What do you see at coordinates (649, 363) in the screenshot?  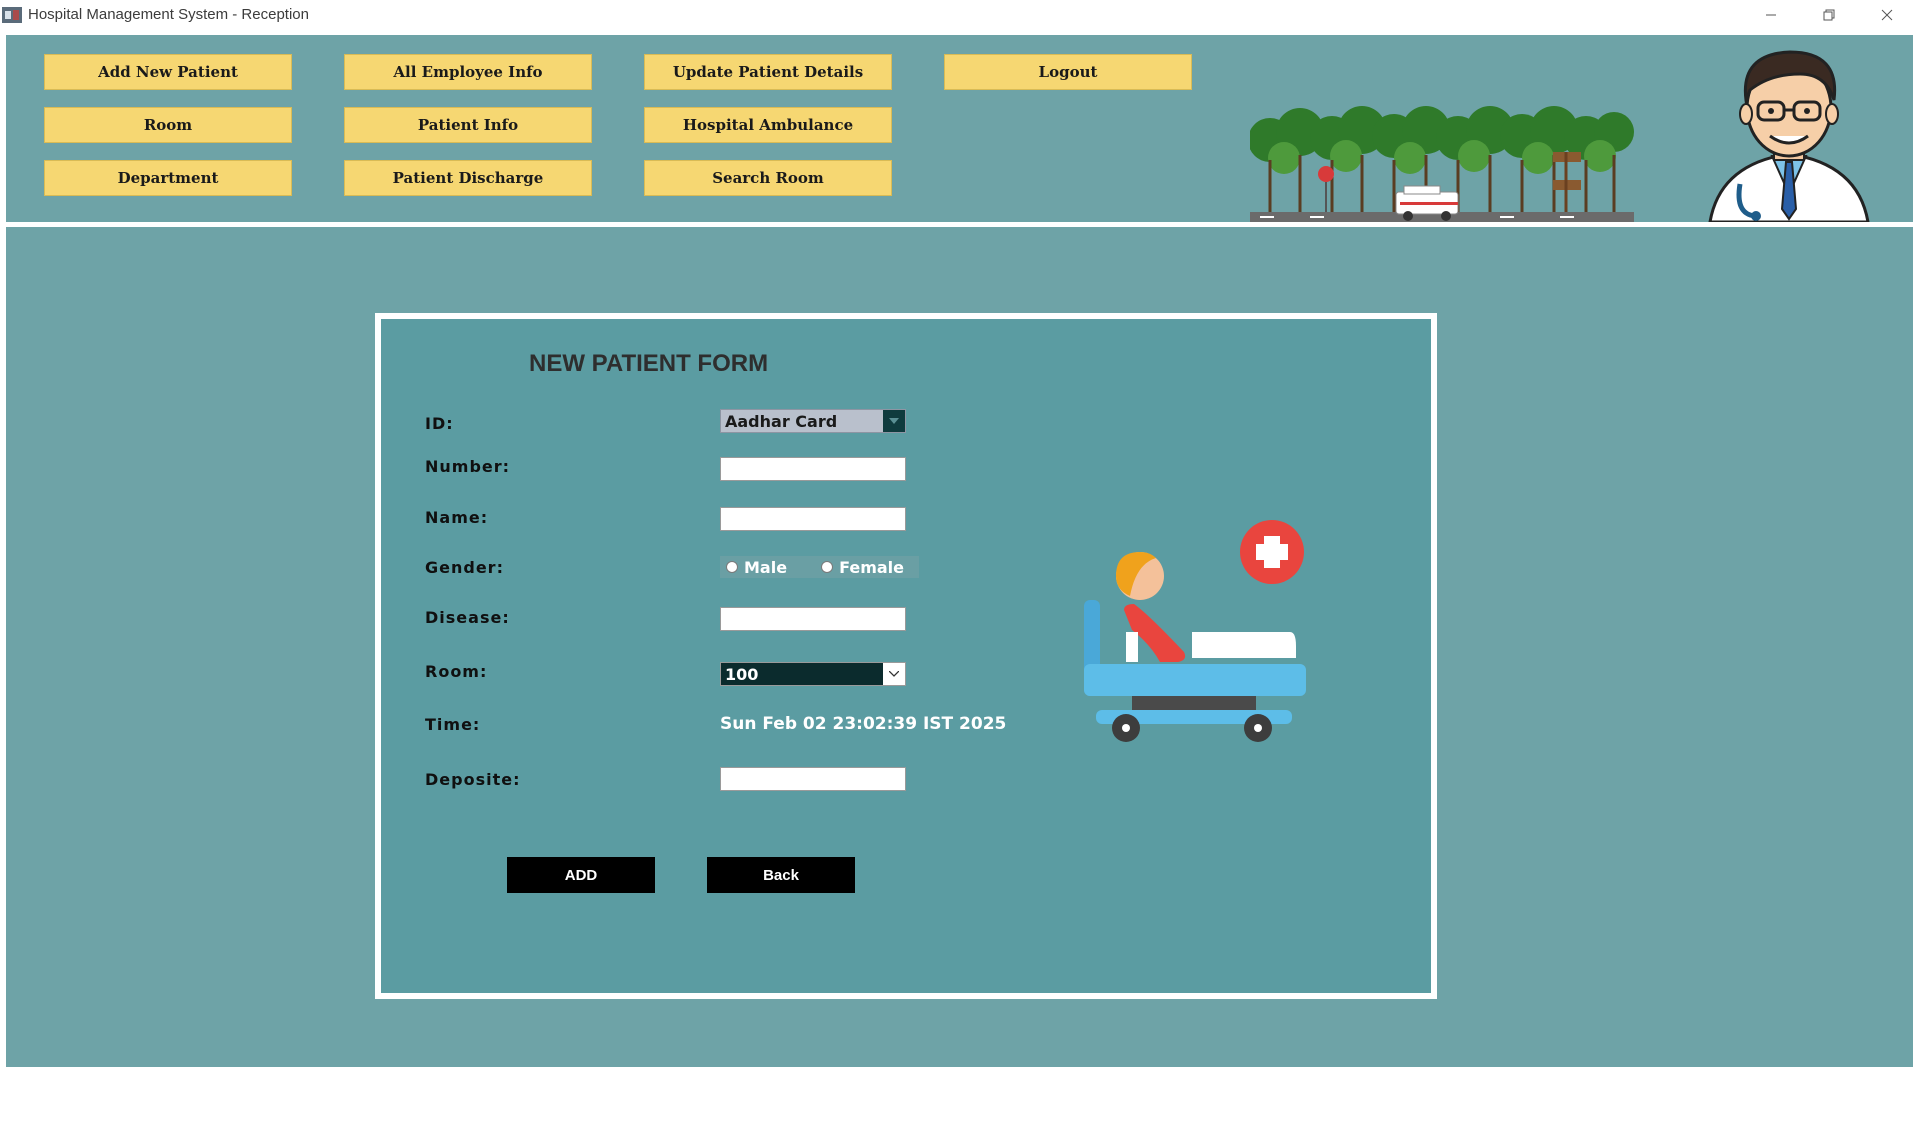 I see `form-title: NEW PATIENT FORM` at bounding box center [649, 363].